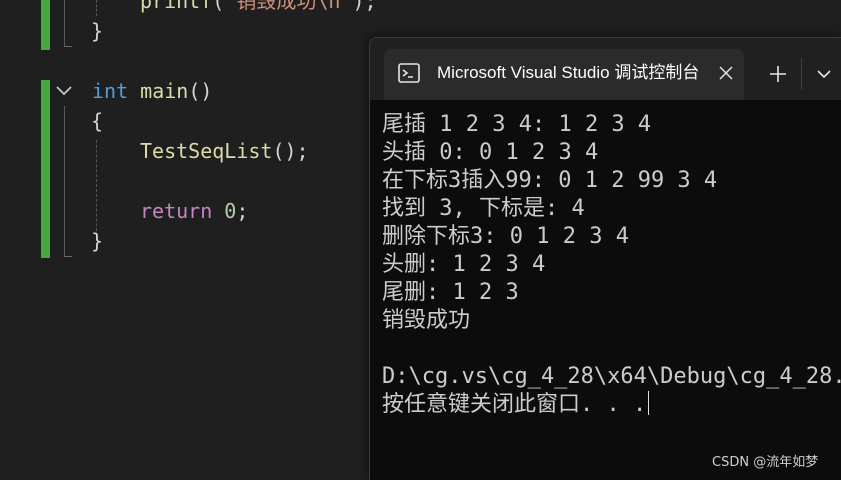 This screenshot has width=841, height=480. Describe the element at coordinates (649, 403) in the screenshot. I see `text-cursor` at that location.